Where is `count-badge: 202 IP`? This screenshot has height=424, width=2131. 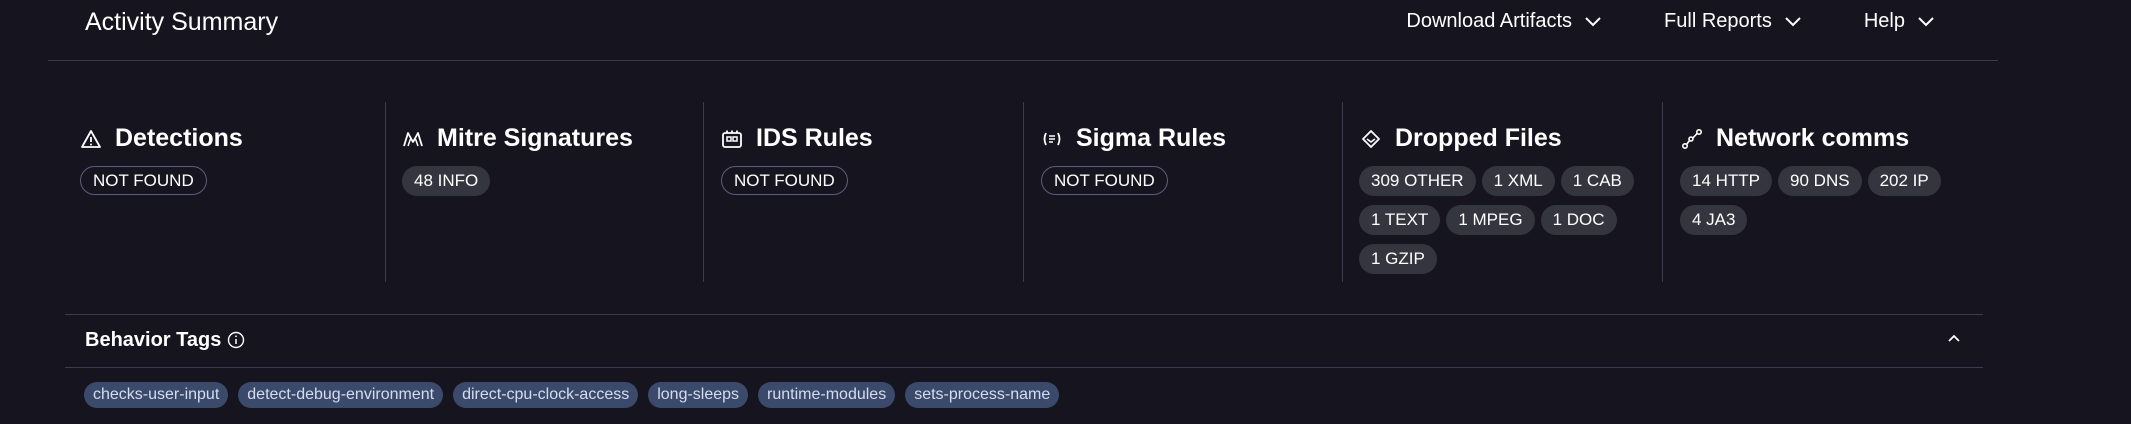 count-badge: 202 IP is located at coordinates (1904, 181).